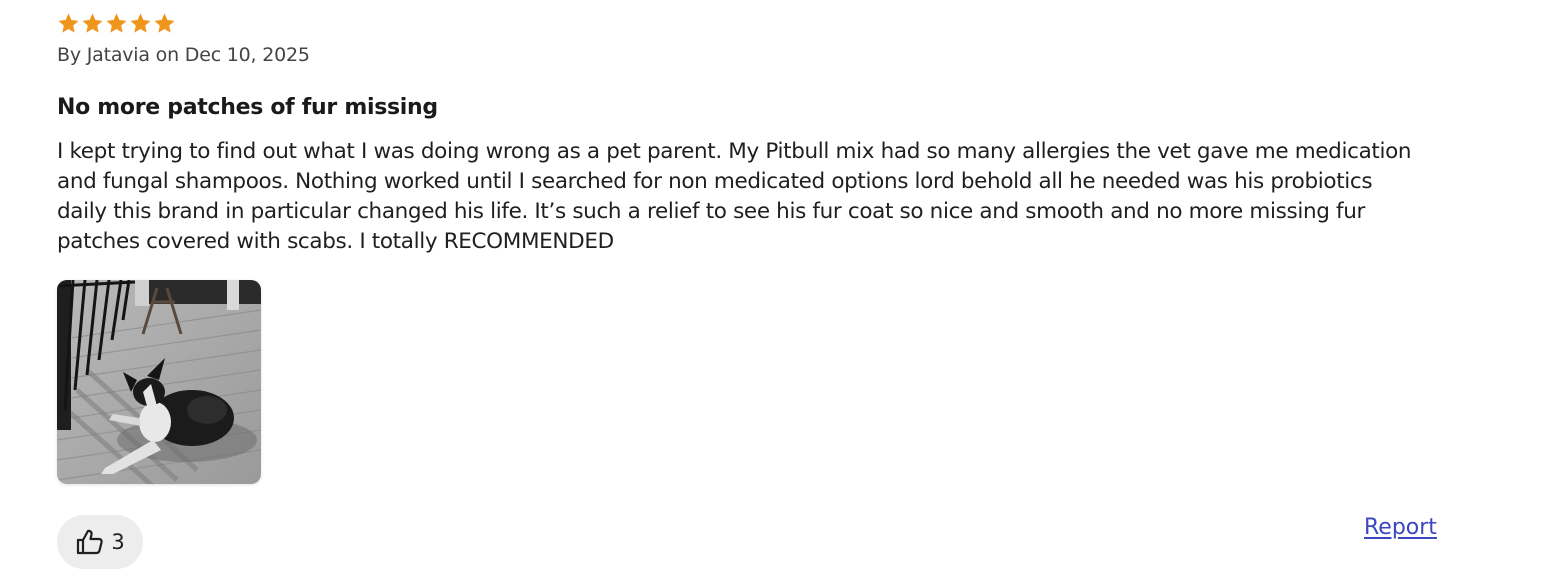  I want to click on review-photo, so click(159, 382).